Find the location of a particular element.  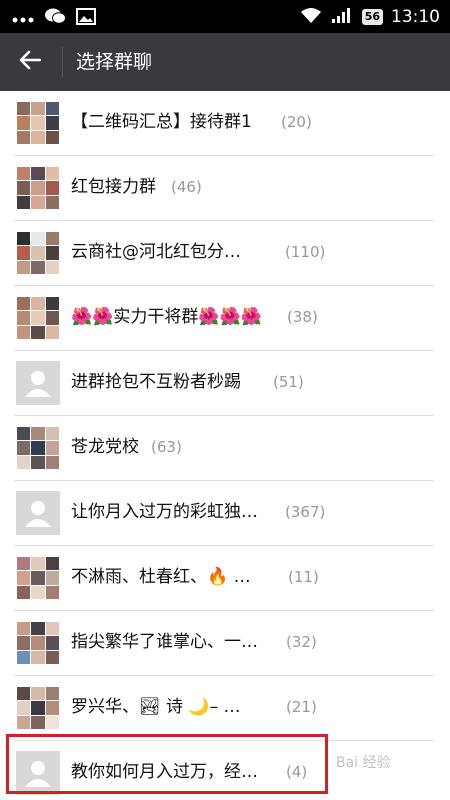

group-row: 苍龙党校 (63) is located at coordinates (225, 448).